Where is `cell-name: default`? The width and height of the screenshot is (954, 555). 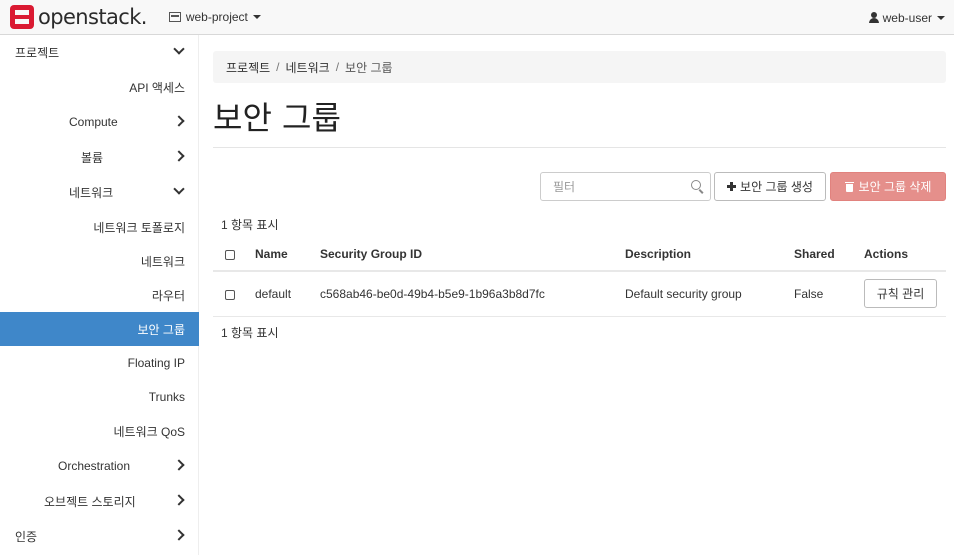 cell-name: default is located at coordinates (284, 294).